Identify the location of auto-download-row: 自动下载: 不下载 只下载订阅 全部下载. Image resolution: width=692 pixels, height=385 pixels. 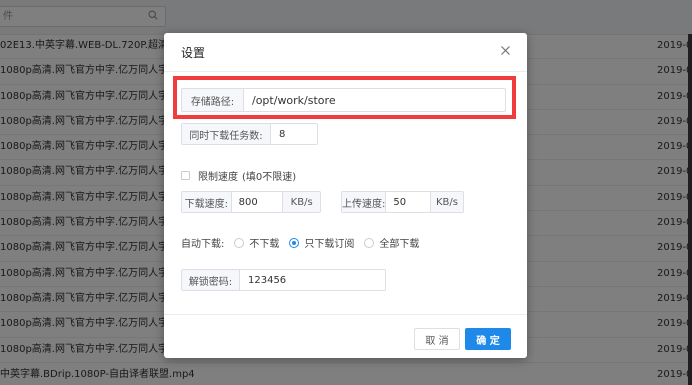
(305, 242).